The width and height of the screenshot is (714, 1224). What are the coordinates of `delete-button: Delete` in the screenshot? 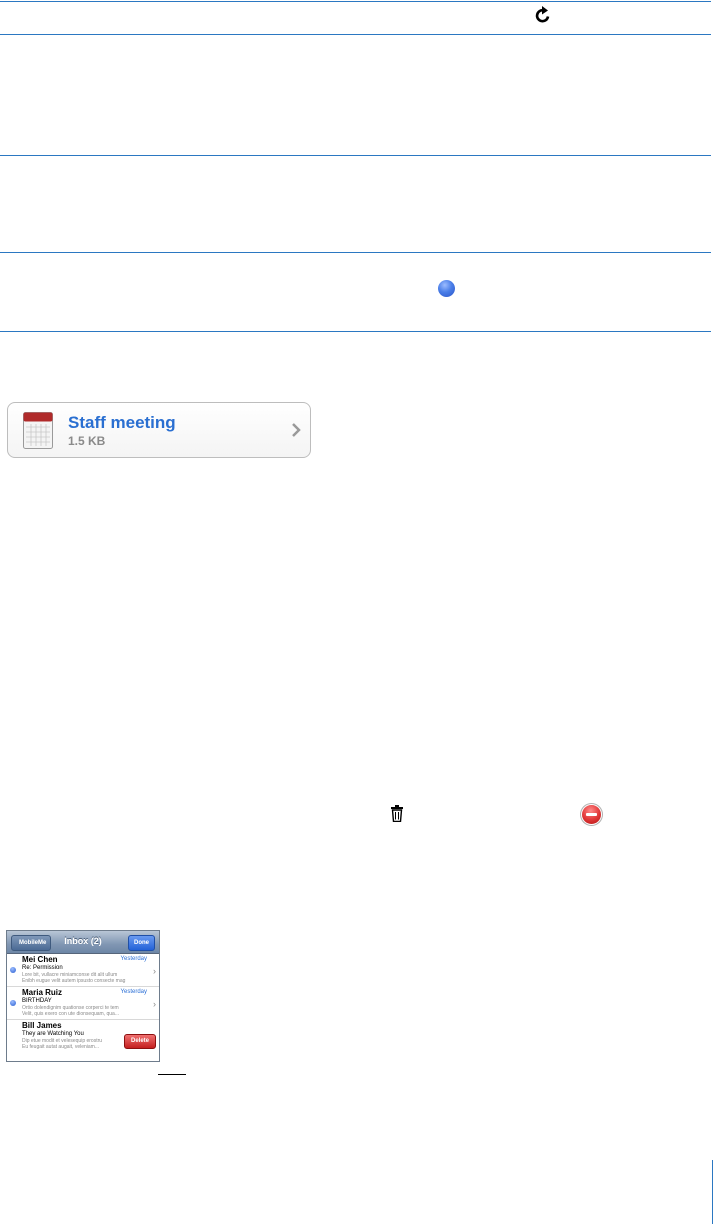 It's located at (140, 1041).